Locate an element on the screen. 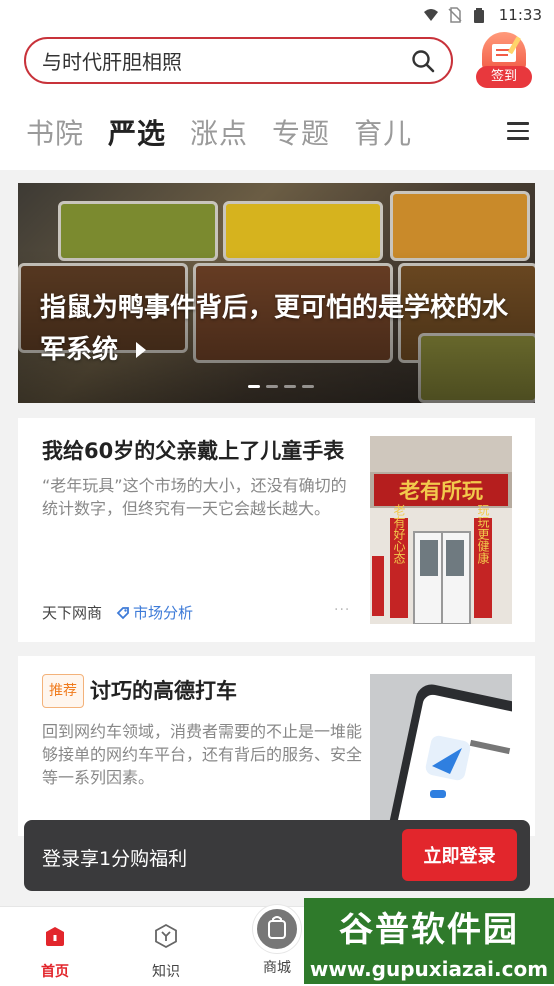  article-source: 天下网商 is located at coordinates (72, 613).